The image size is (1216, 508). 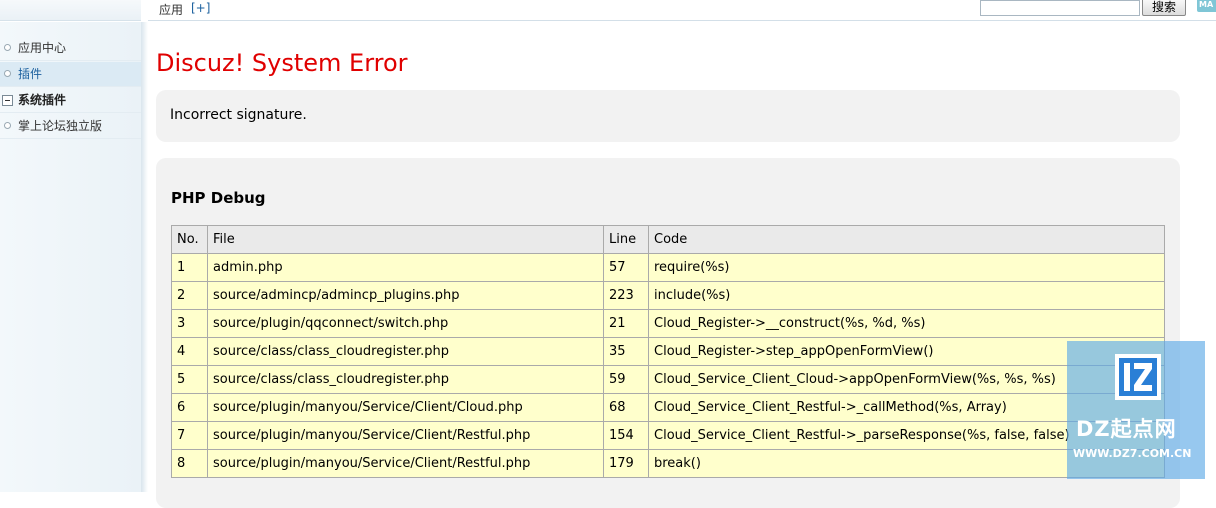 I want to click on table-cell: 2, so click(x=189, y=295).